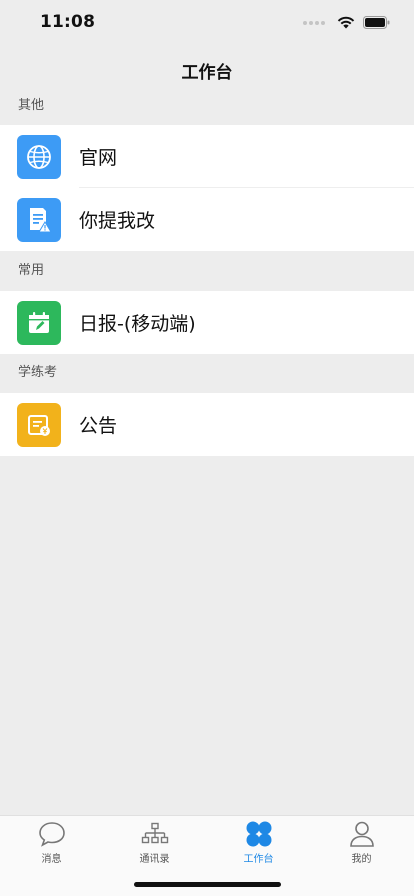 This screenshot has width=414, height=896. I want to click on tab-label: 我的, so click(361, 859).